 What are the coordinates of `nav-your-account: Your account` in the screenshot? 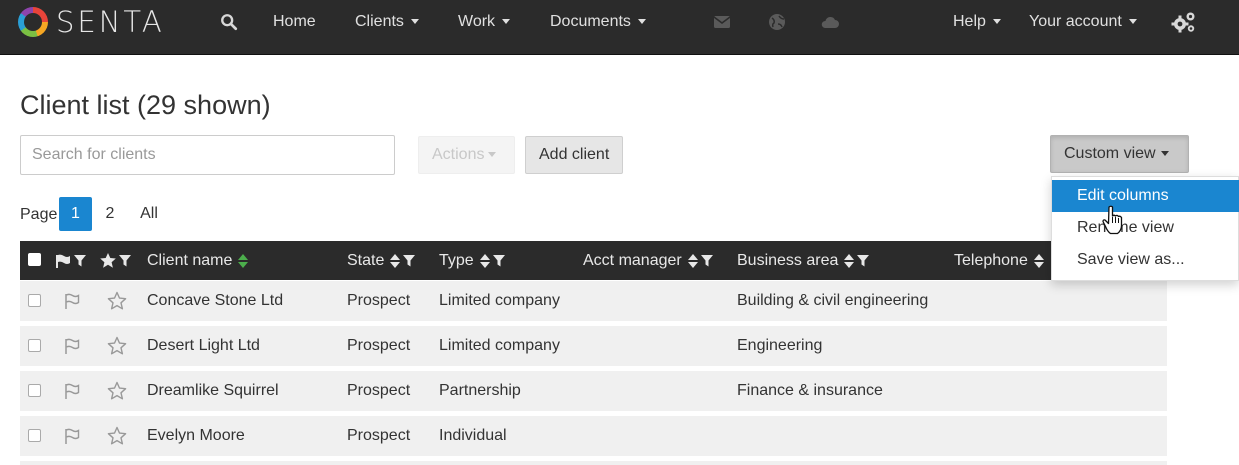 It's located at (1083, 22).